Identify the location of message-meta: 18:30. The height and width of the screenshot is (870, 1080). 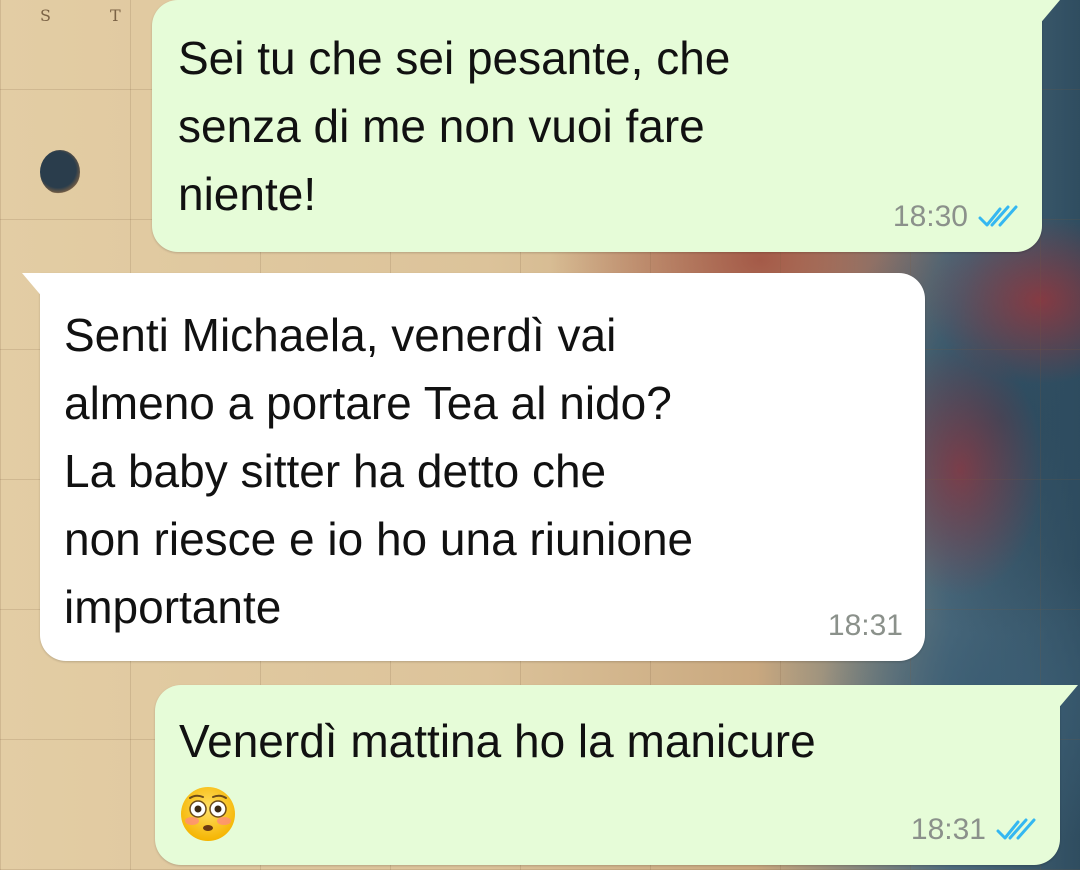
(956, 217).